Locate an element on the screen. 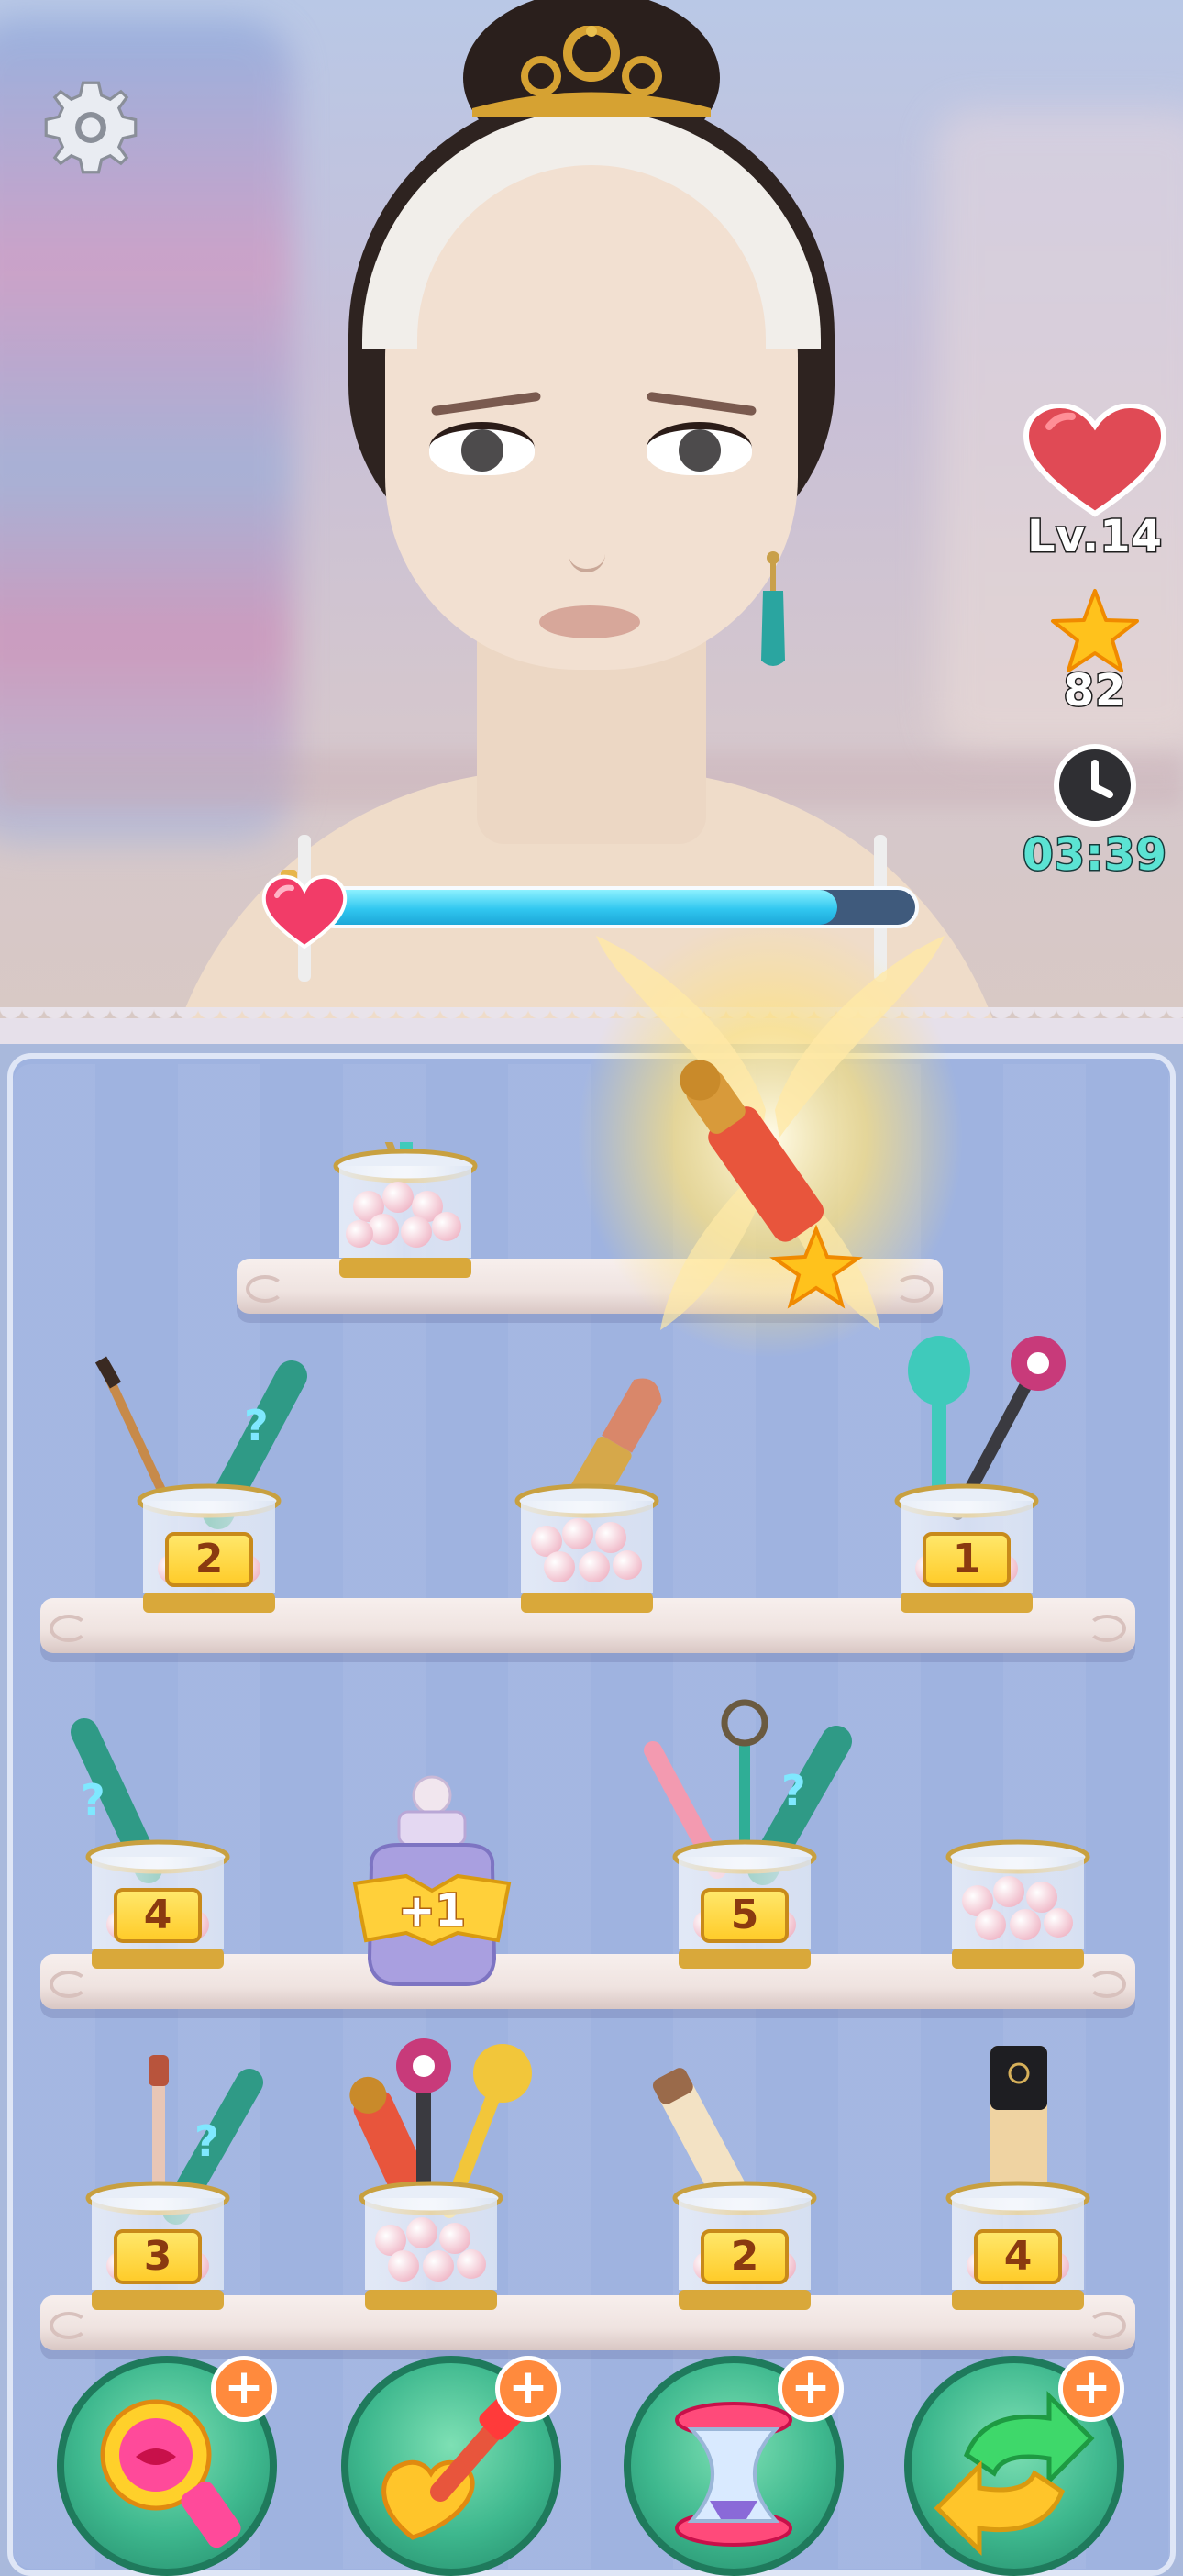 This screenshot has height=2576, width=1183. swap-booster-button: + is located at coordinates (1014, 2466).